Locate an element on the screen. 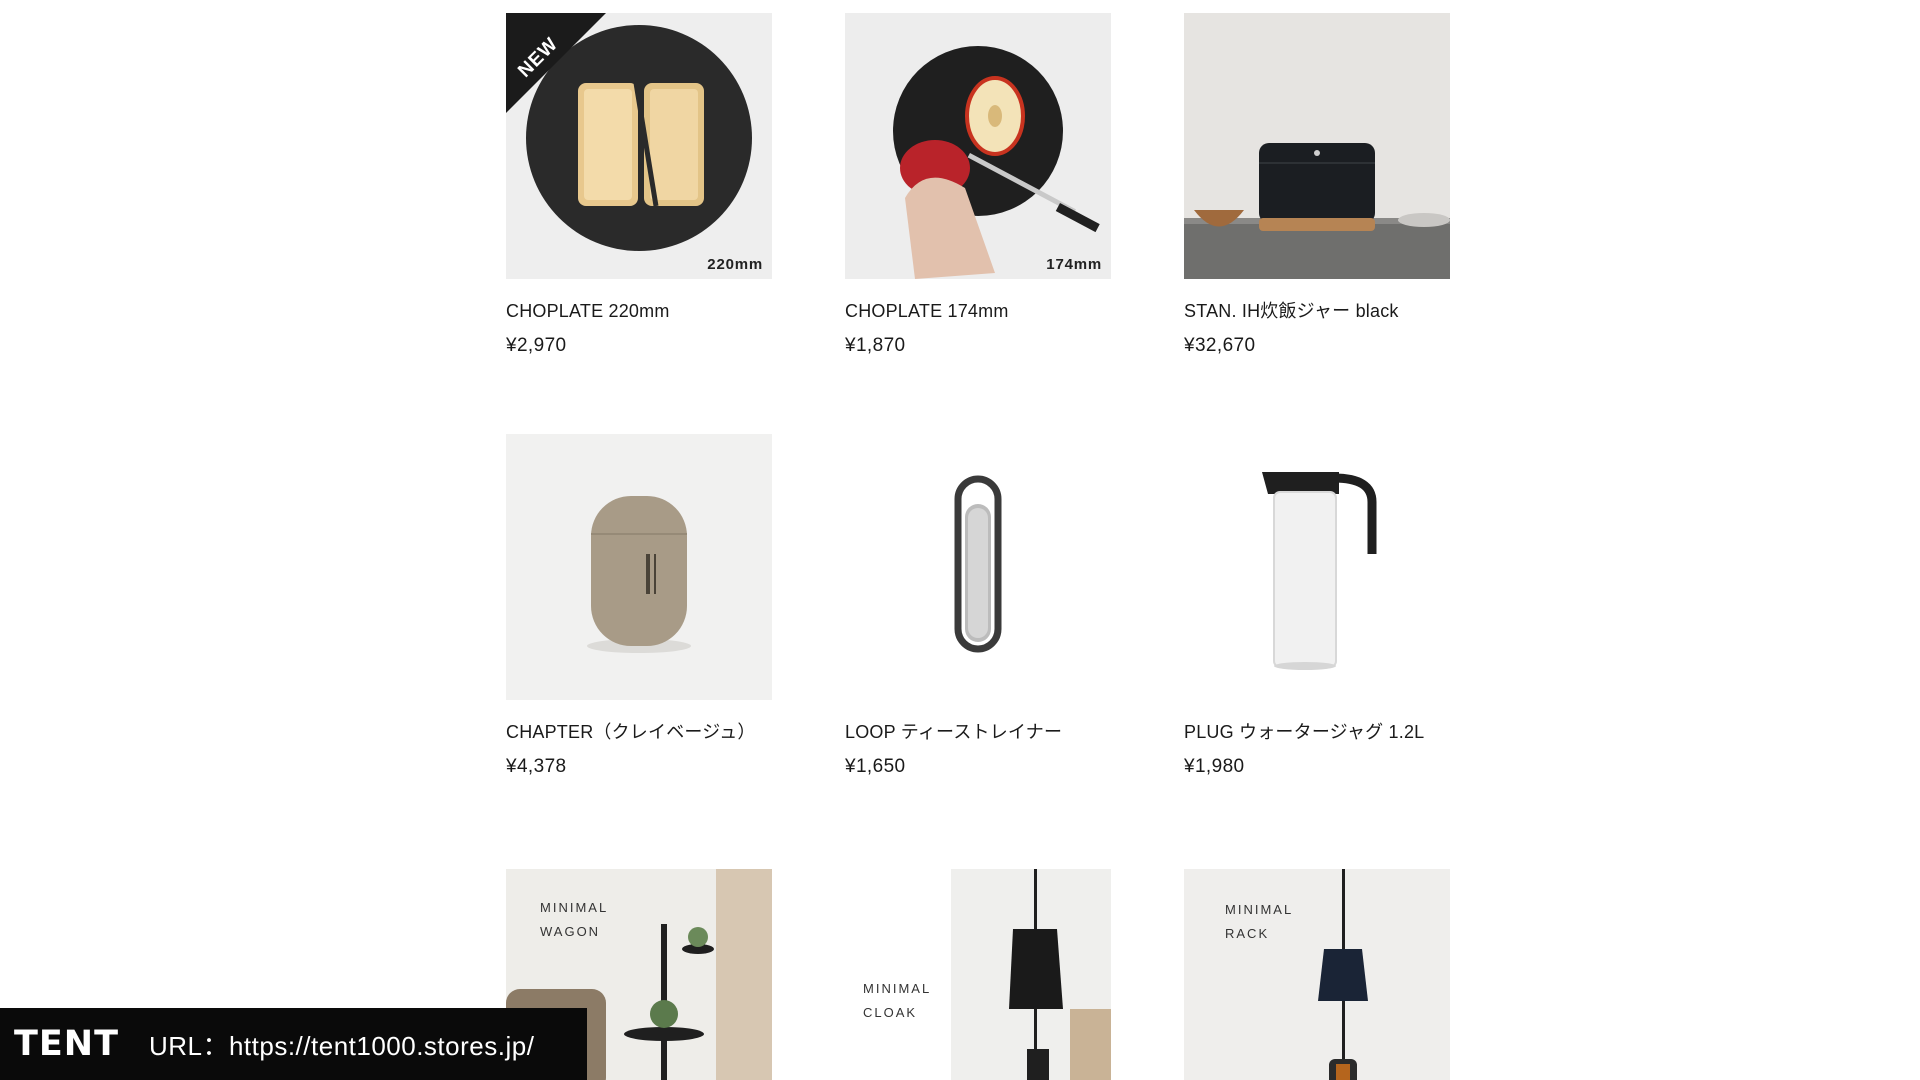 The image size is (1920, 1080). product-price: ¥32,670 is located at coordinates (1220, 345).